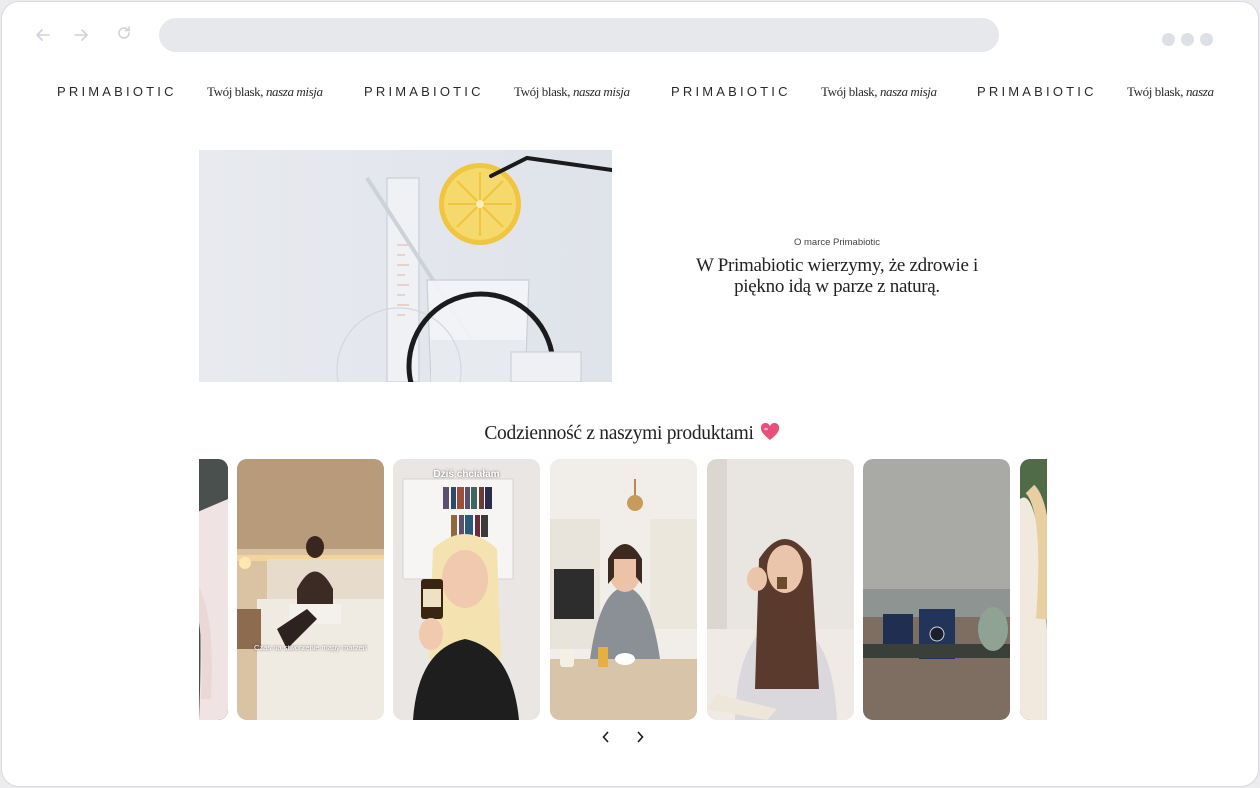 The width and height of the screenshot is (1260, 788). I want to click on arrow-right-icon, so click(81, 35).